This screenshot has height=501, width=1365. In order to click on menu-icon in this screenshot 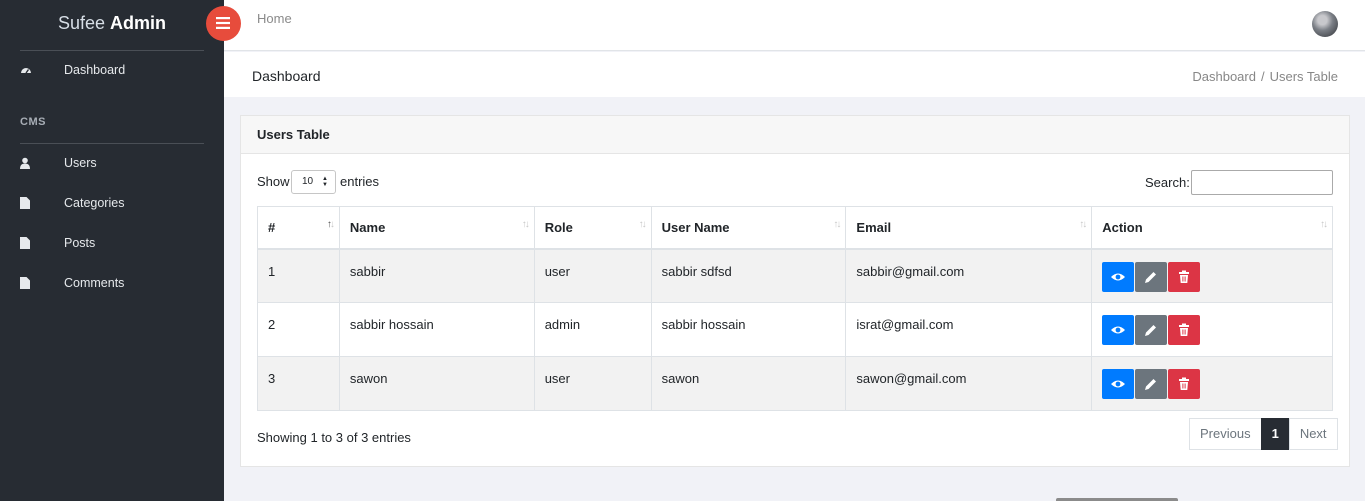, I will do `click(223, 23)`.